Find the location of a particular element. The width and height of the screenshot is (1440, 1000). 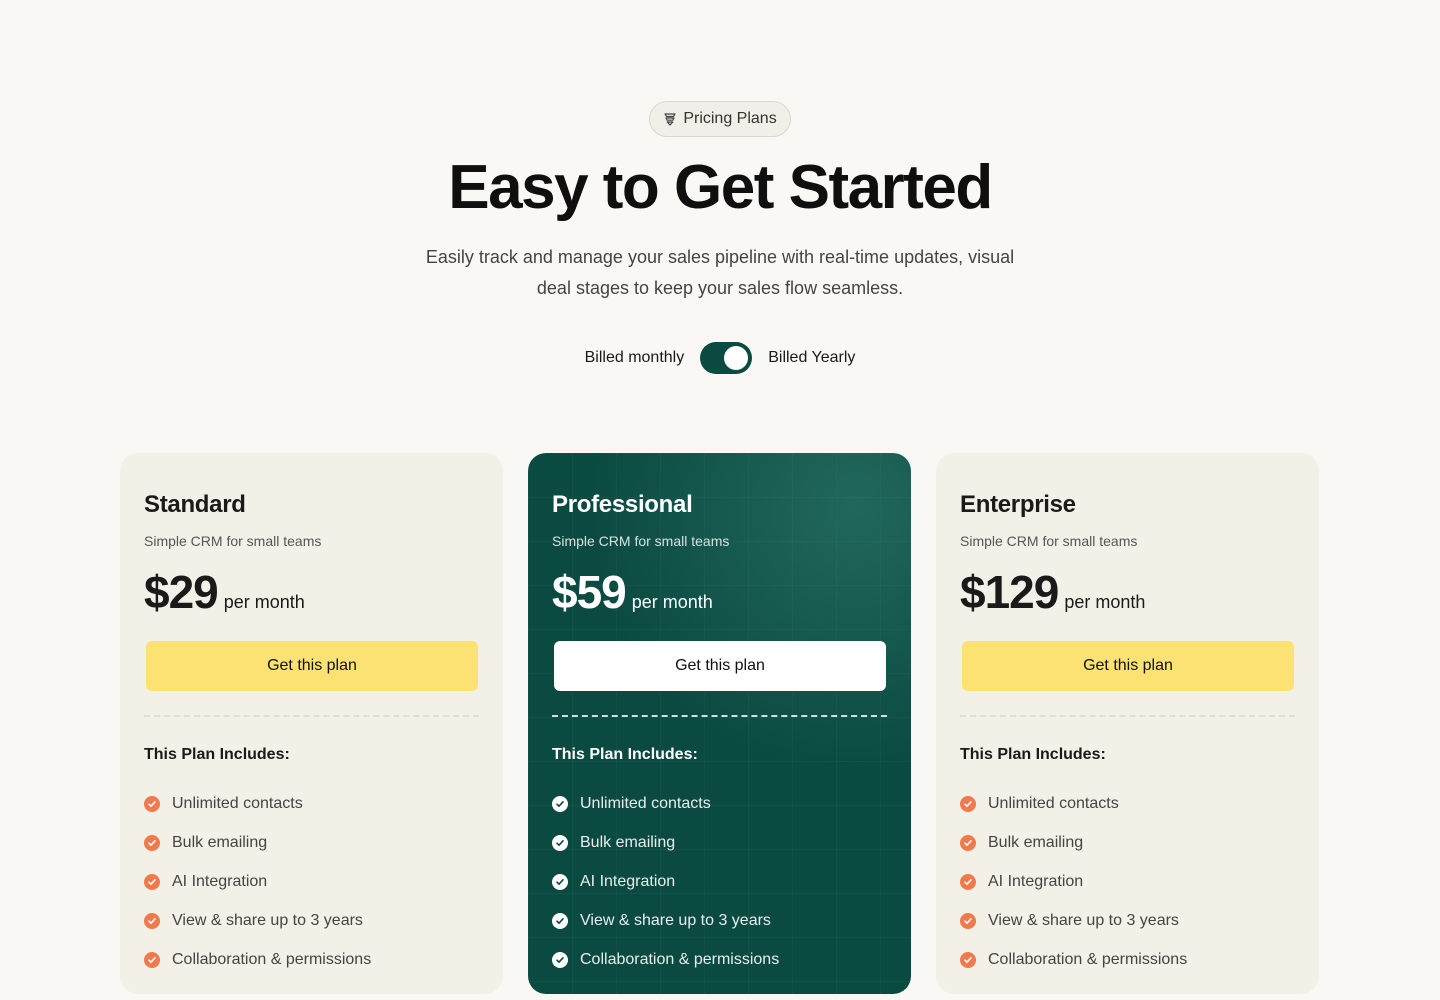

price-row: $129 per month is located at coordinates (1127, 592).